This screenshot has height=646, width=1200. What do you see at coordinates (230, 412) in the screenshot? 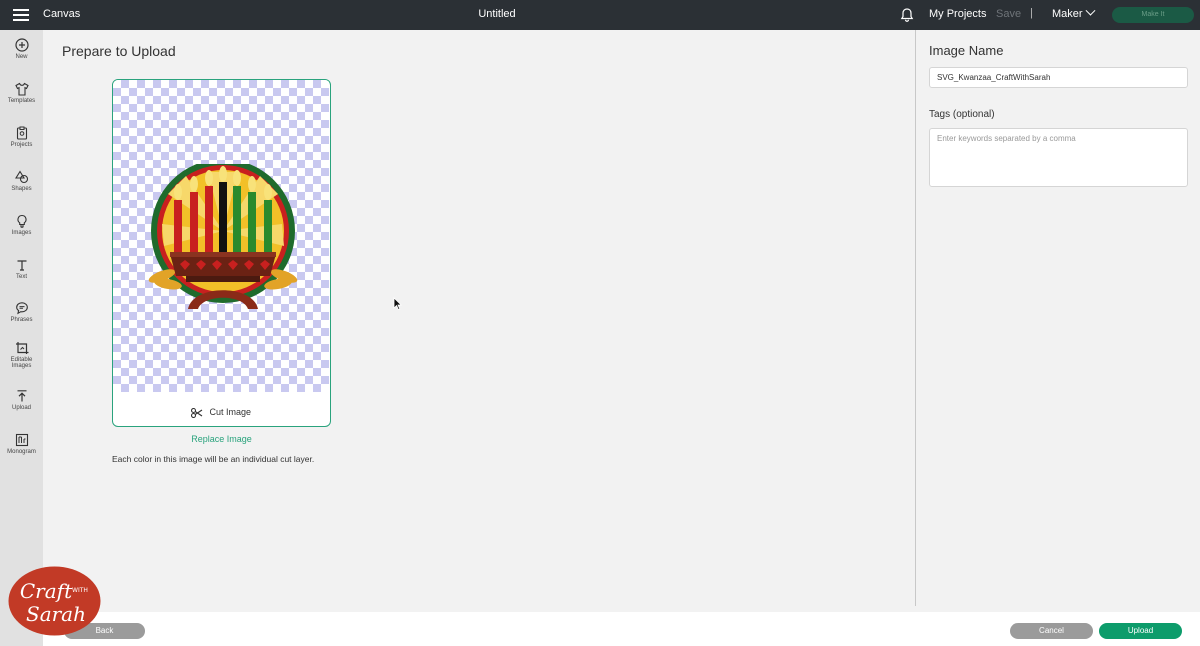
I see `cut-image-label: Cut Image` at bounding box center [230, 412].